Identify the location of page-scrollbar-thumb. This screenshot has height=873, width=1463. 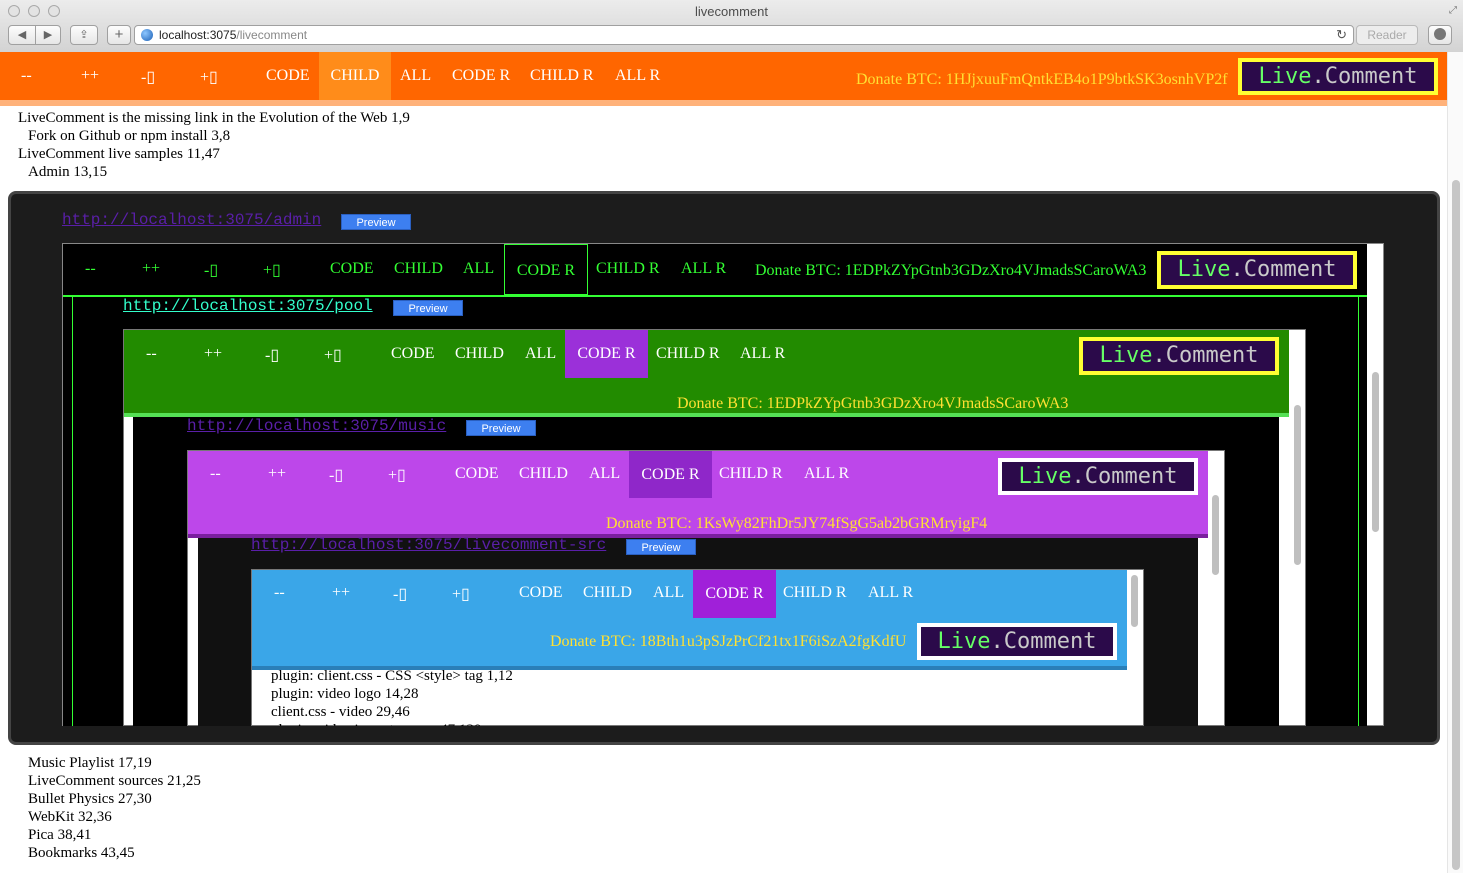
(1456, 525).